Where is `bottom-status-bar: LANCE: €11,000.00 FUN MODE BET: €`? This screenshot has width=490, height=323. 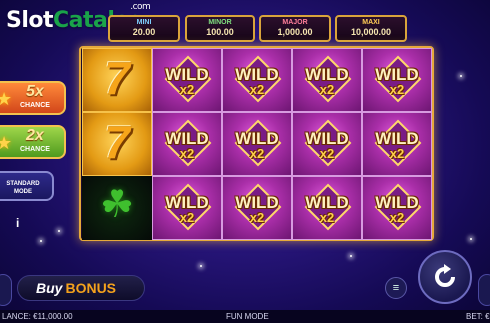 bottom-status-bar: LANCE: €11,000.00 FUN MODE BET: € is located at coordinates (245, 316).